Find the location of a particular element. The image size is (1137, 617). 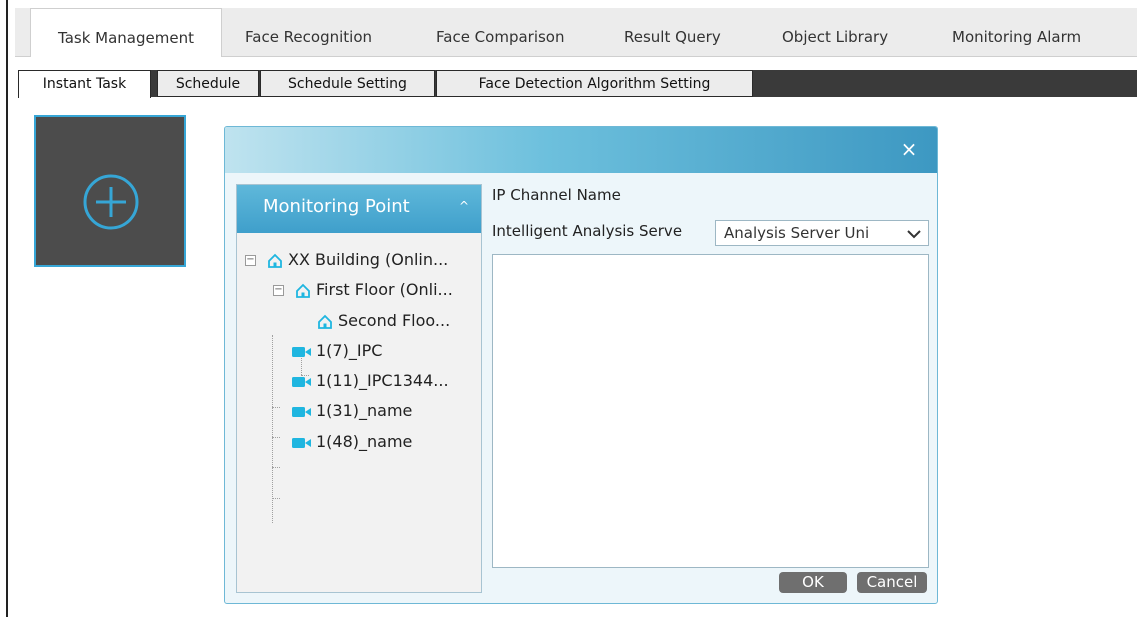

subtab-instant-task: Instant Task is located at coordinates (84, 84).